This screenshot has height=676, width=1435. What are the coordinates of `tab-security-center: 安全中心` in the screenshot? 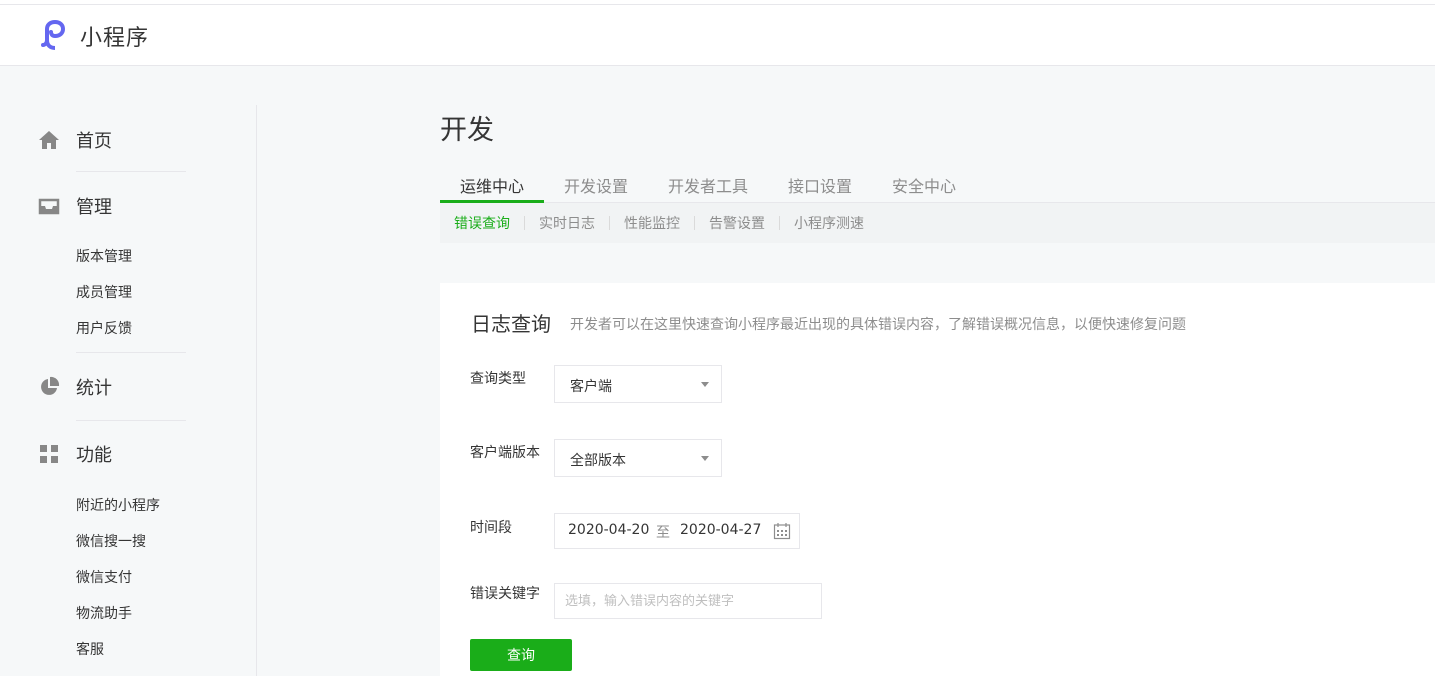 It's located at (924, 185).